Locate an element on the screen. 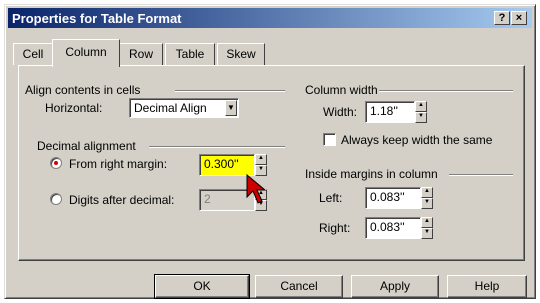  digits-label: Digits after decimal: is located at coordinates (122, 200).